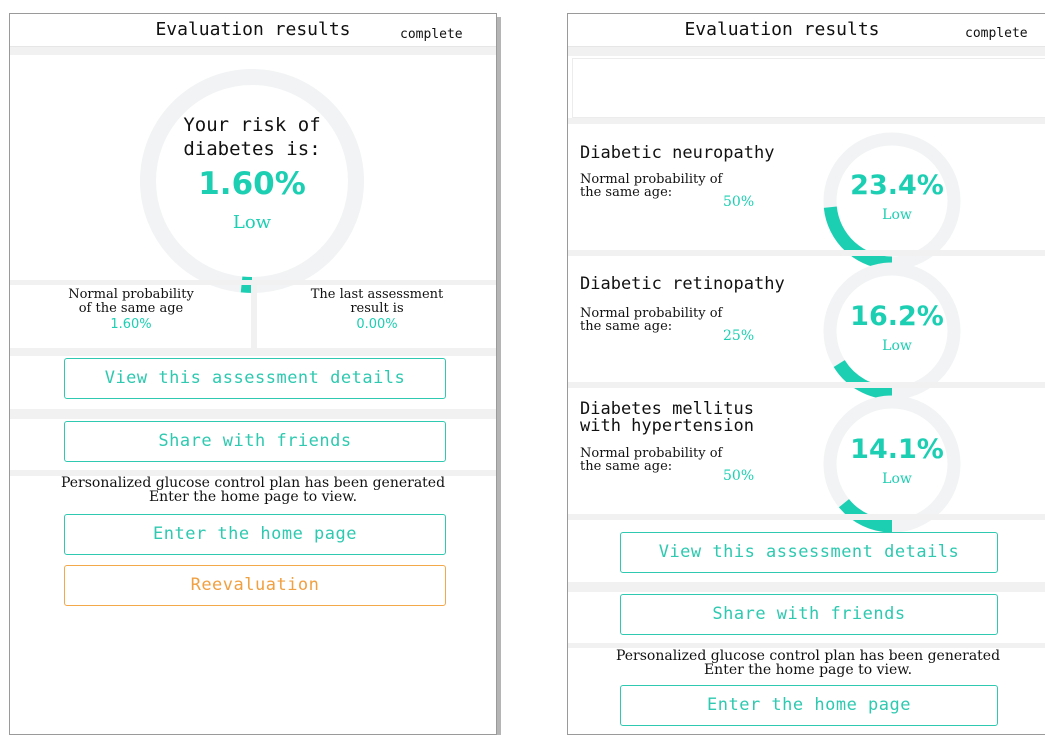  Describe the element at coordinates (131, 308) in the screenshot. I see `normal-probability-label: of the same age` at that location.